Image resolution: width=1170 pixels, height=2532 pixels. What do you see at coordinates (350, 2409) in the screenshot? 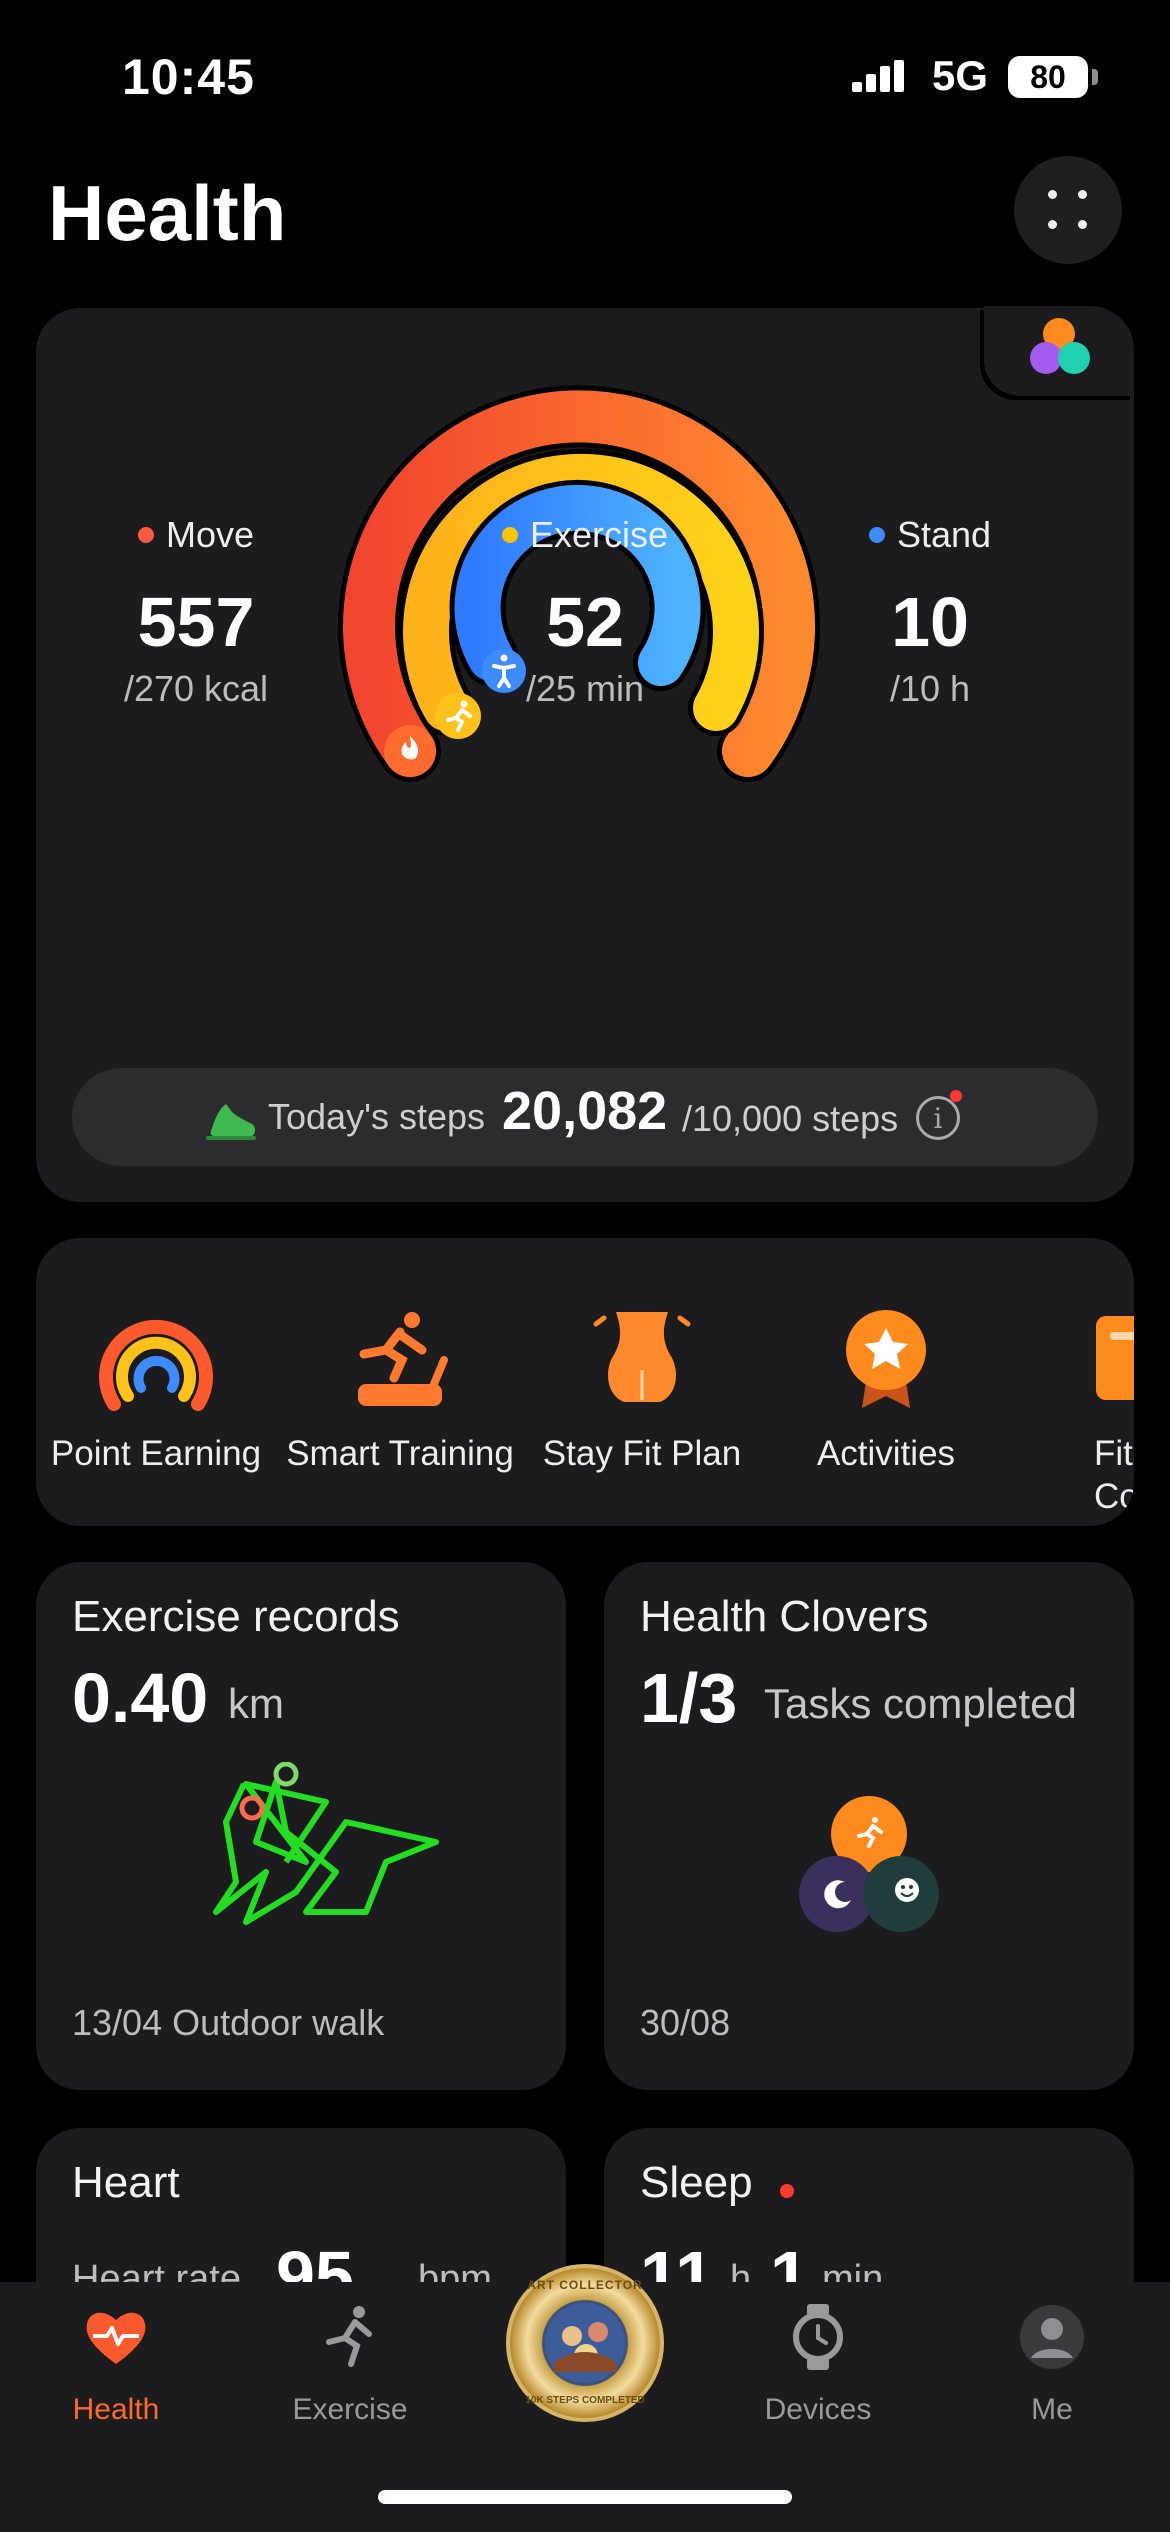
I see `nav-label: Exercise` at bounding box center [350, 2409].